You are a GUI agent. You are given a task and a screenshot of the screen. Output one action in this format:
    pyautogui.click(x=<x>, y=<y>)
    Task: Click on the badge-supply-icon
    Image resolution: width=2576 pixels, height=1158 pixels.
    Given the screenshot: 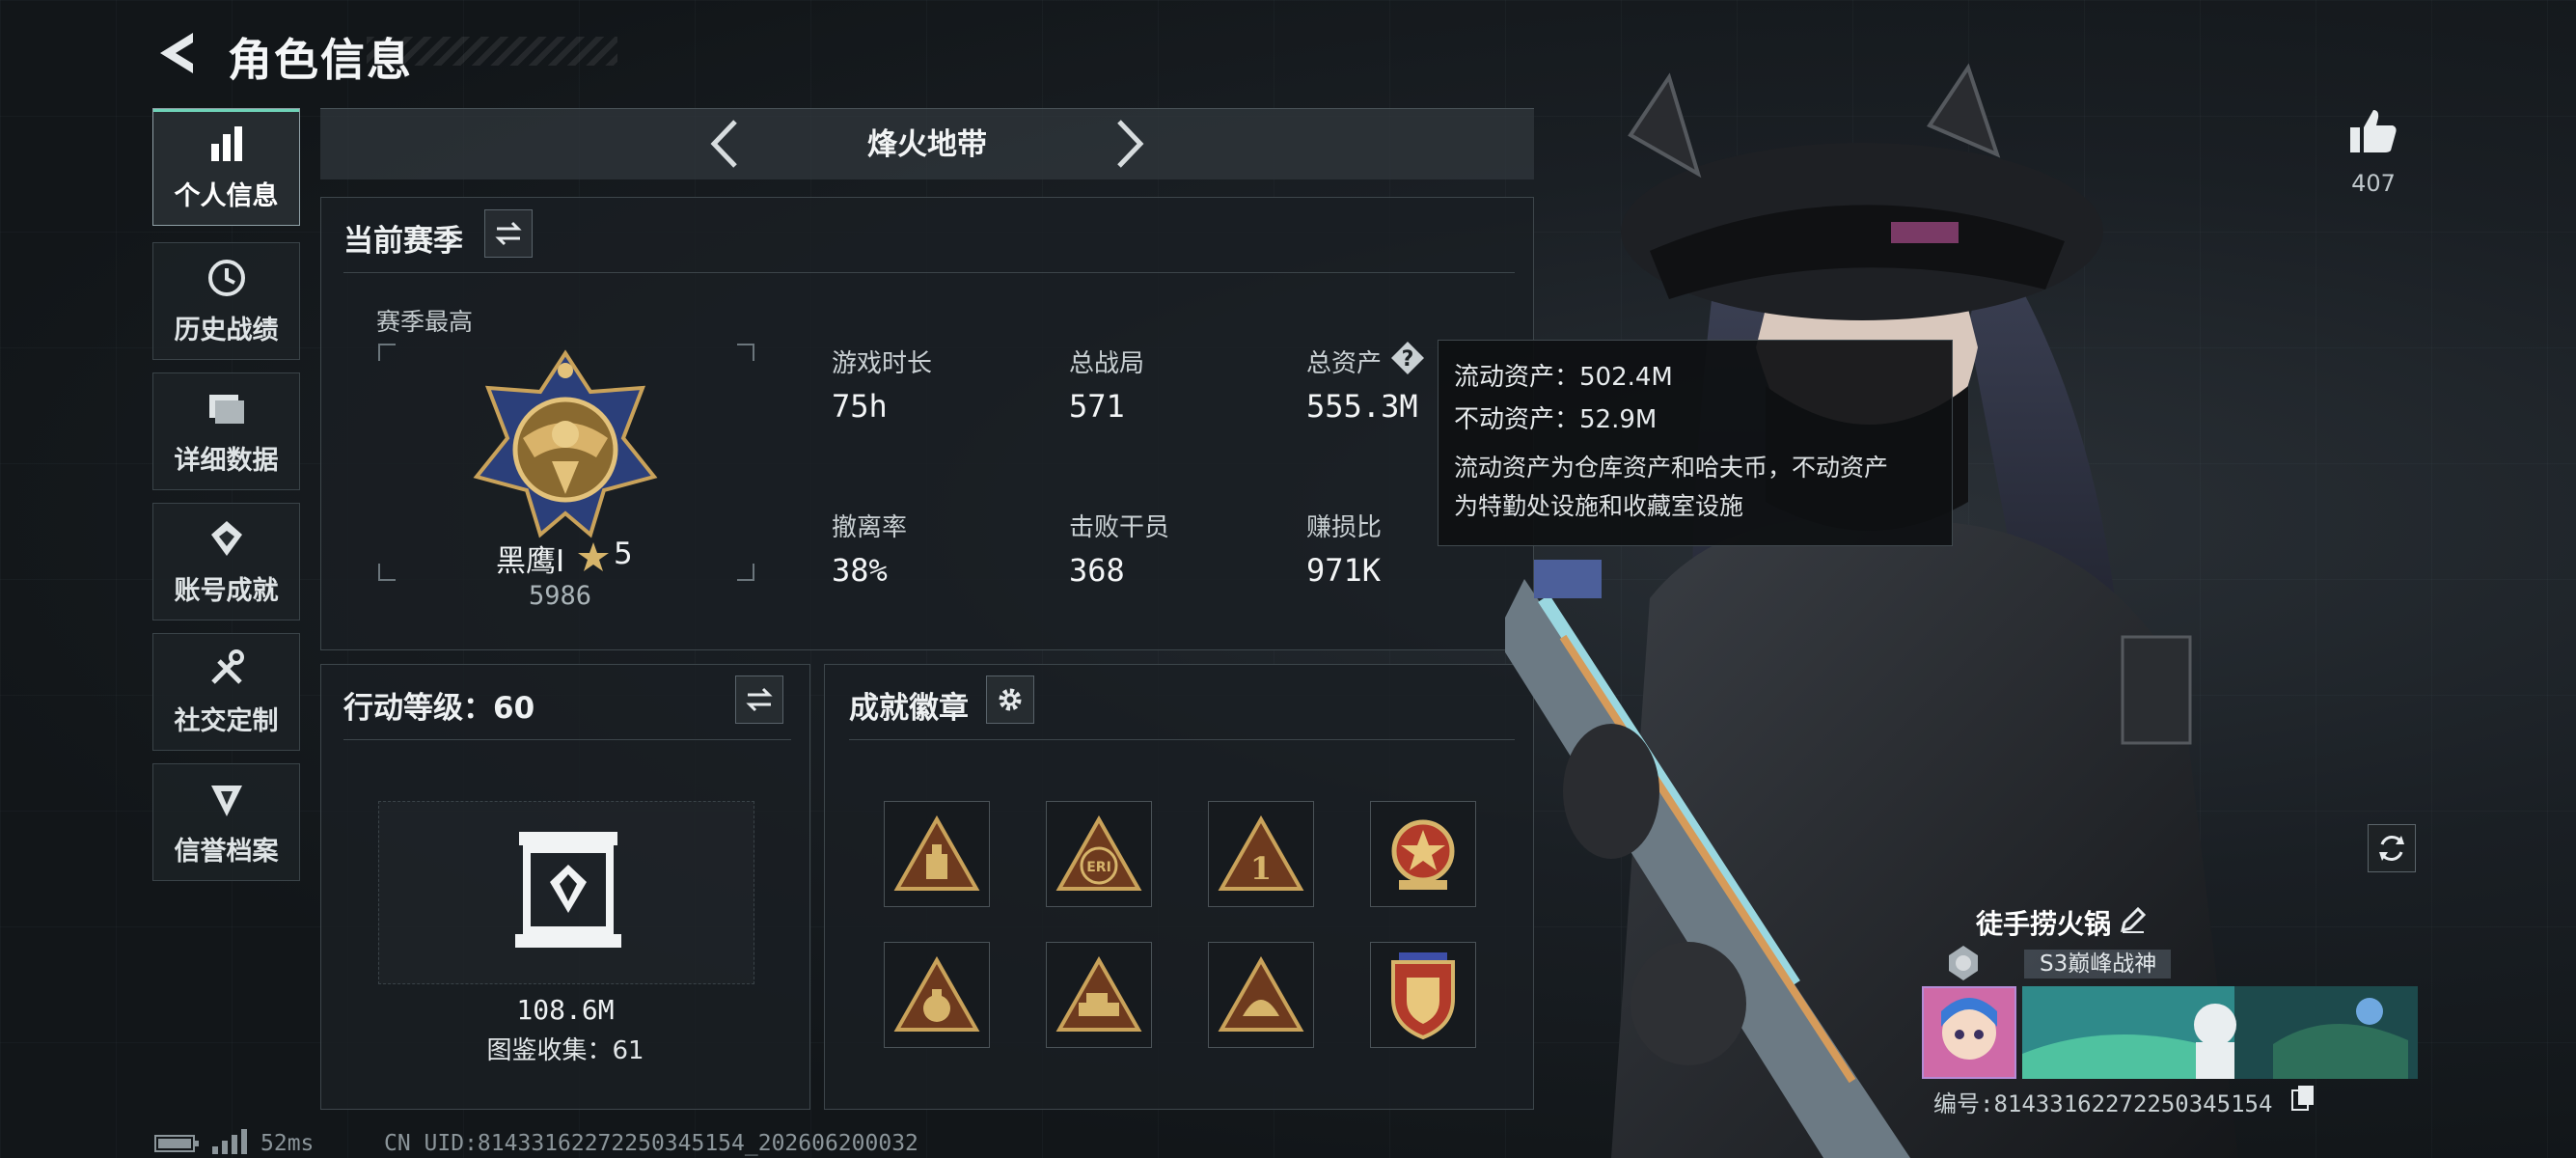 What is the action you would take?
    pyautogui.click(x=936, y=853)
    